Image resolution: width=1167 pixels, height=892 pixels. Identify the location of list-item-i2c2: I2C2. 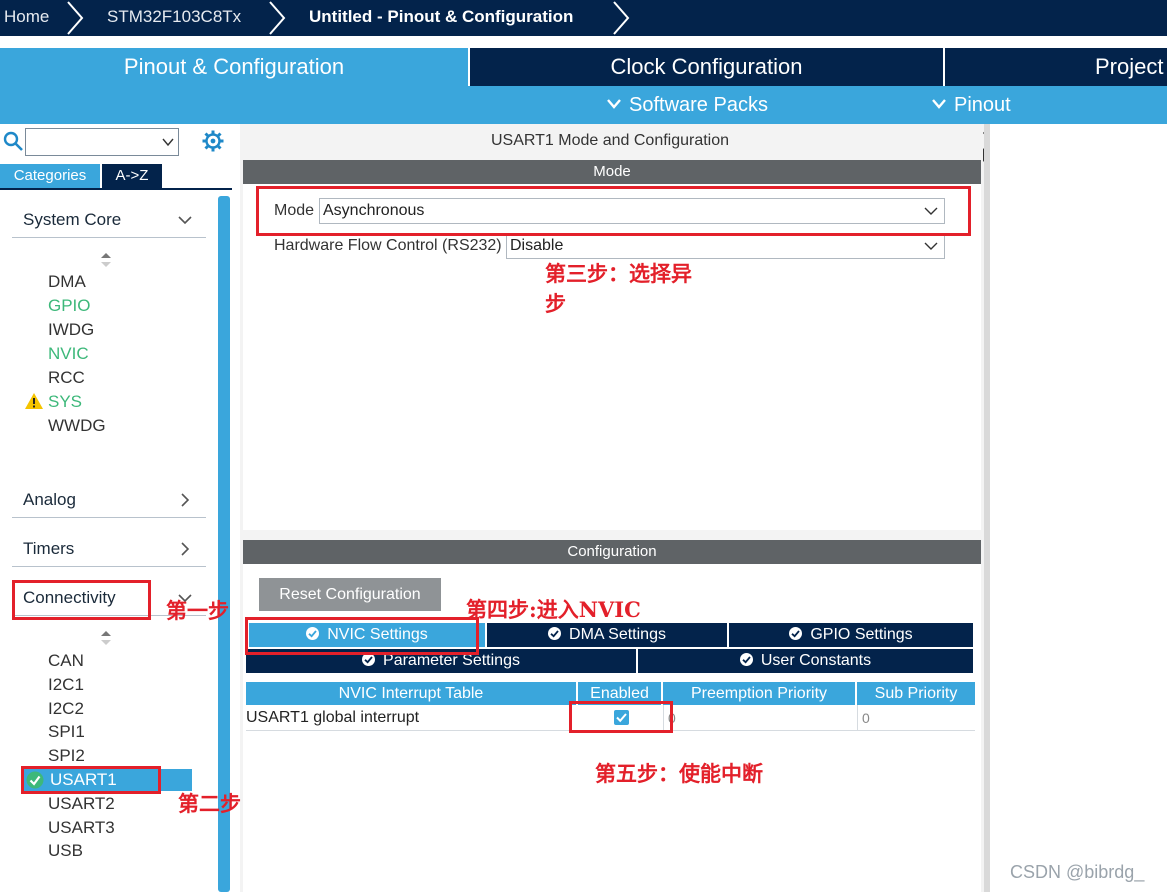
(66, 709).